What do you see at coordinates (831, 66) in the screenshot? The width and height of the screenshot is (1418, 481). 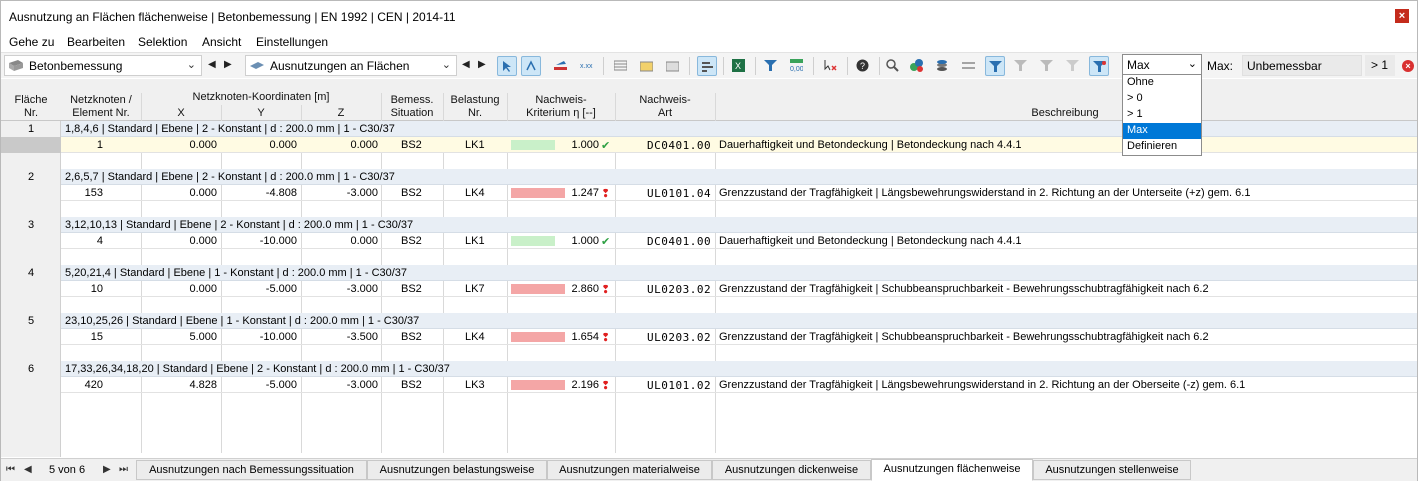 I see `pick-icon` at bounding box center [831, 66].